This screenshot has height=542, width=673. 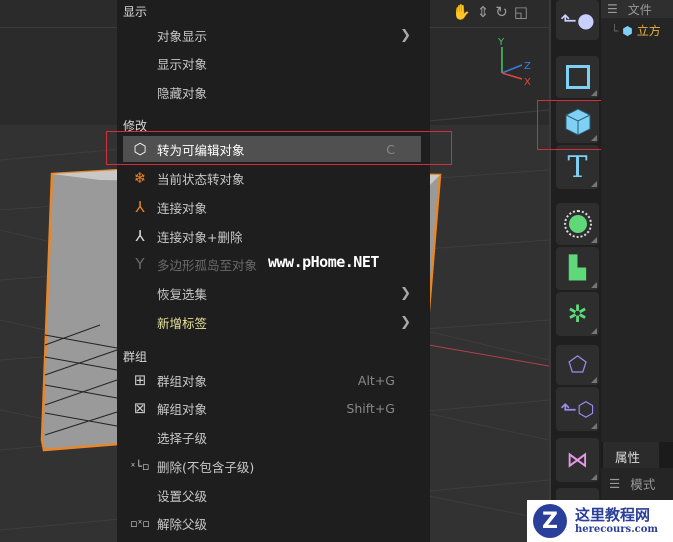 I want to click on menu-item-label: 解除父级, so click(x=182, y=524).